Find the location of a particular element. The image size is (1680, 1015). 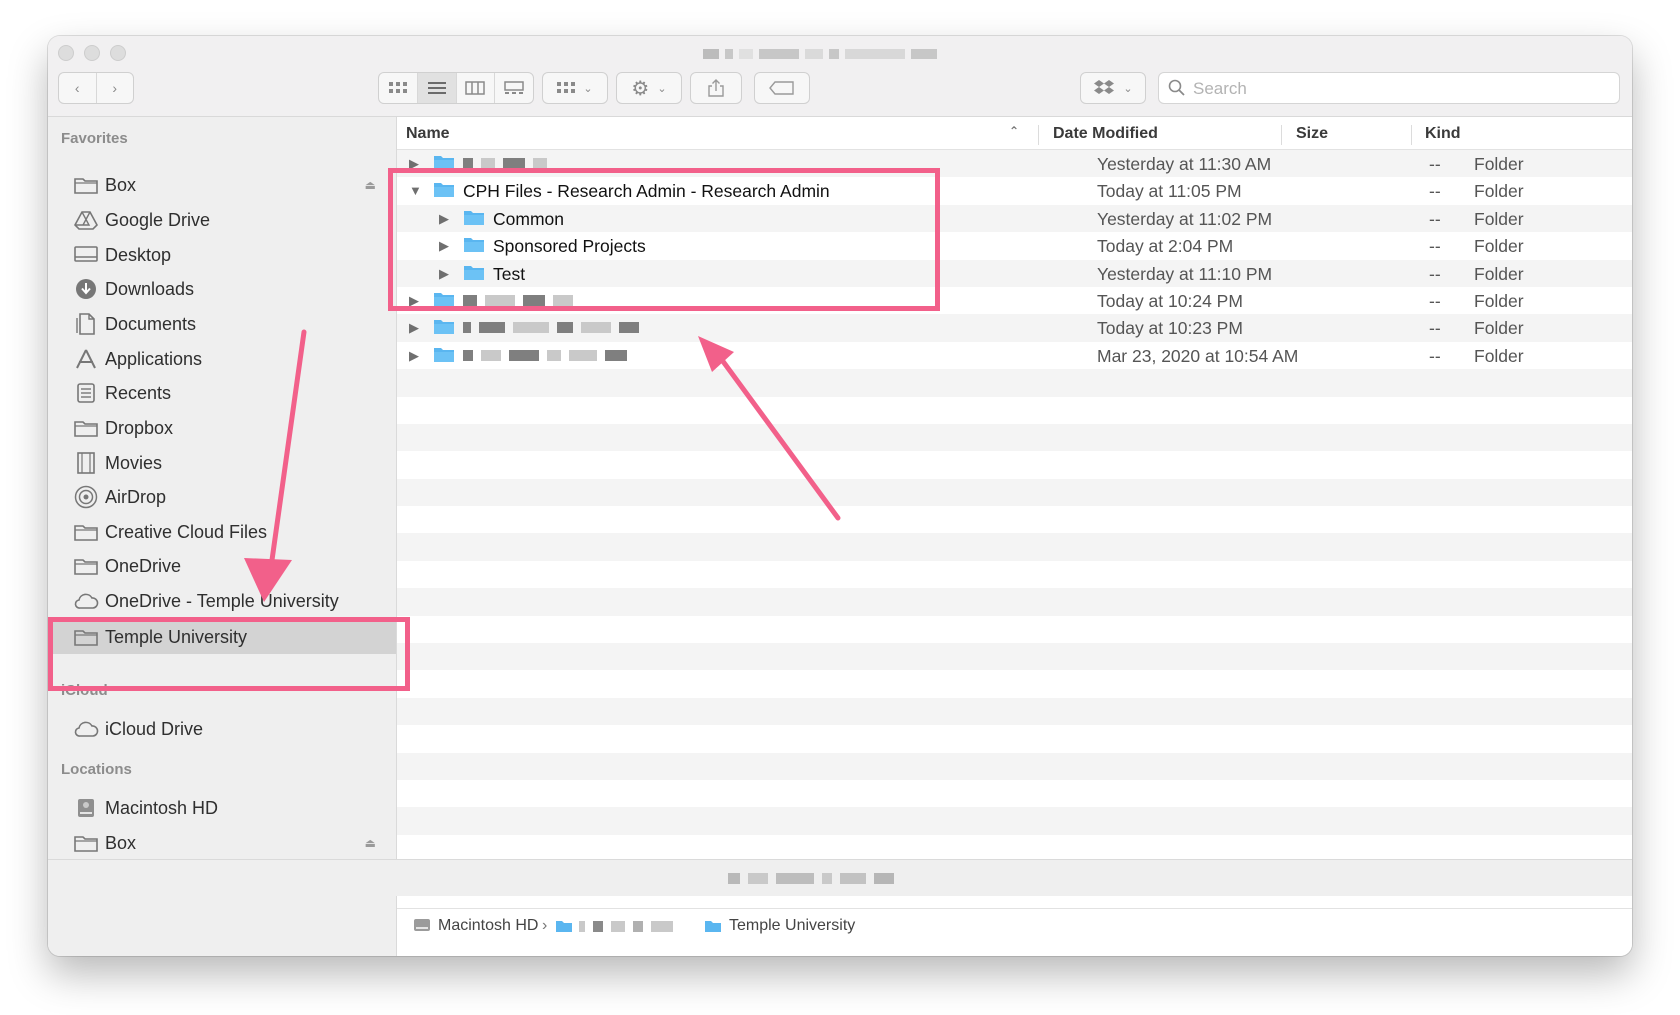

icon-view-icon is located at coordinates (397, 87).